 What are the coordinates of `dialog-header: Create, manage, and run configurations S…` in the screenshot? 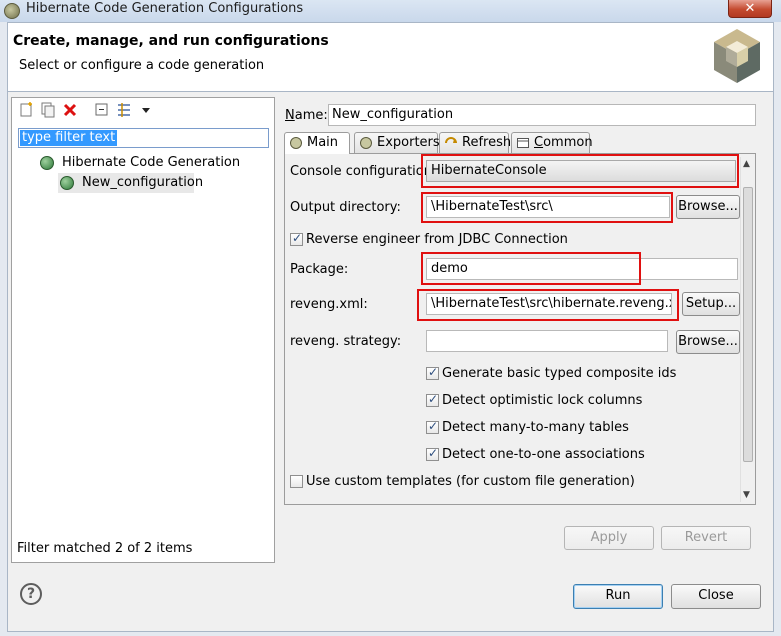 It's located at (390, 57).